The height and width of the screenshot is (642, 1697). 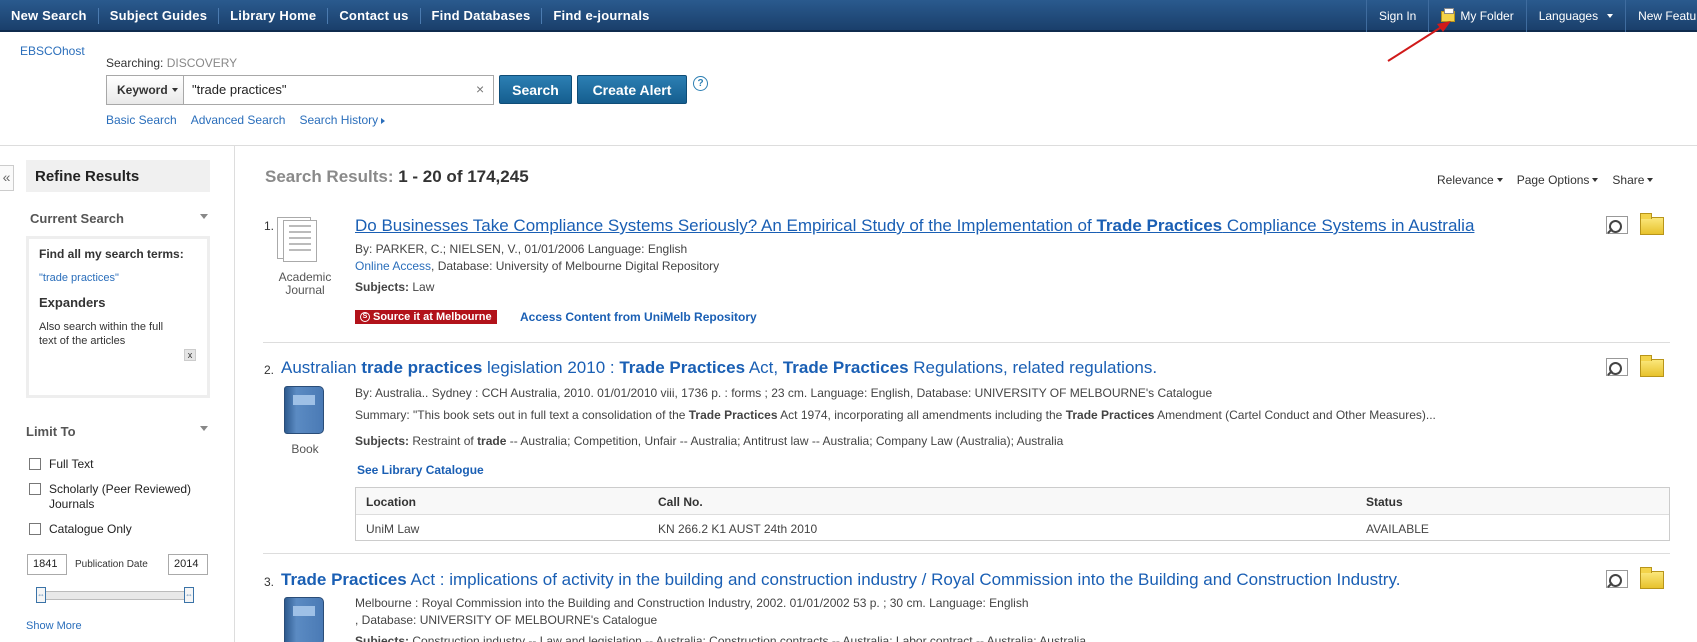 I want to click on online-access-link: Online Access, so click(x=393, y=266).